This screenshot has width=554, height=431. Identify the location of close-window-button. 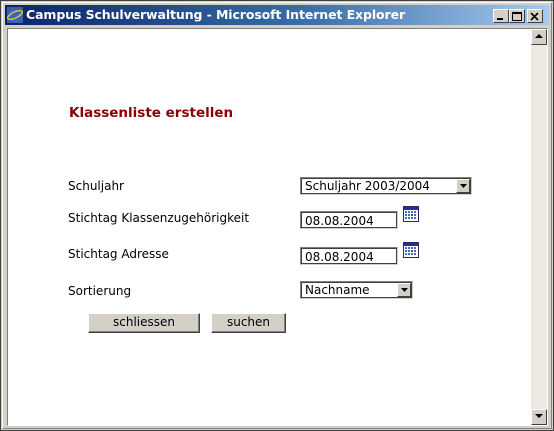
(535, 16).